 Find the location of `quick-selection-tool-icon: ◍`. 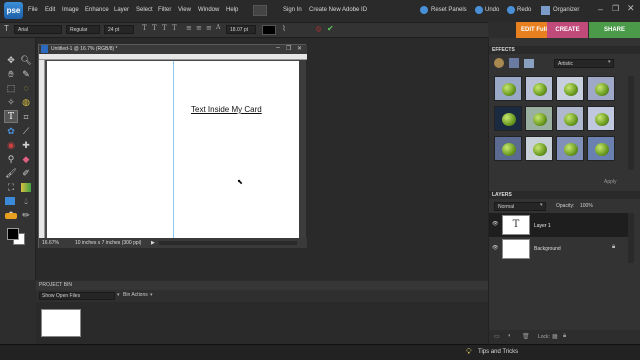

quick-selection-tool-icon: ◍ is located at coordinates (26, 102).